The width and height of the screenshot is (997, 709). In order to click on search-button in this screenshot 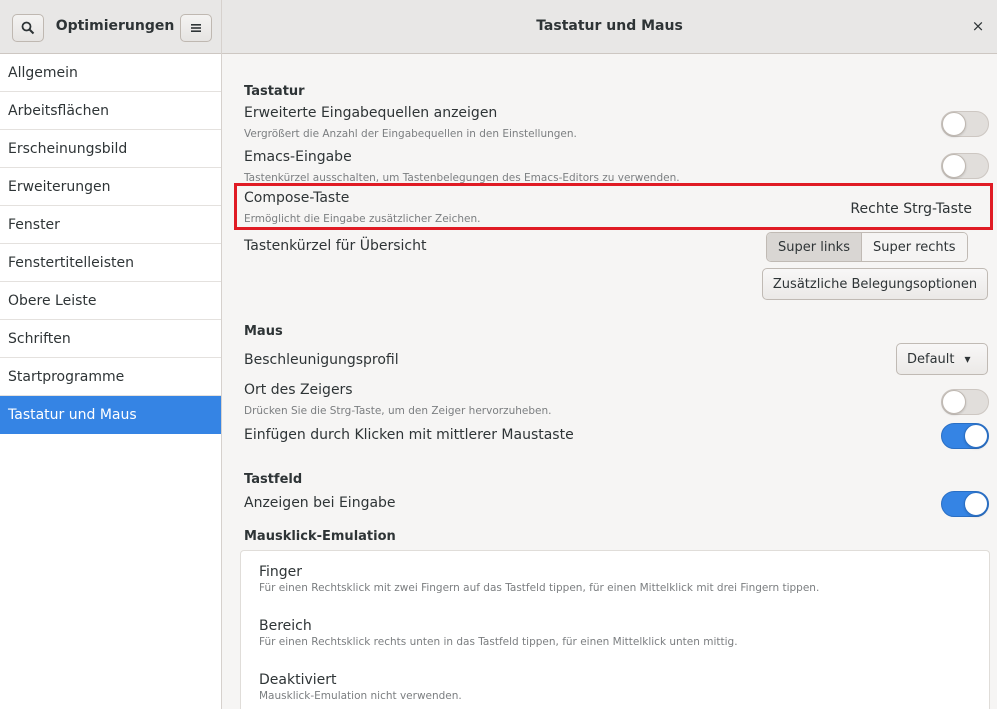, I will do `click(28, 28)`.